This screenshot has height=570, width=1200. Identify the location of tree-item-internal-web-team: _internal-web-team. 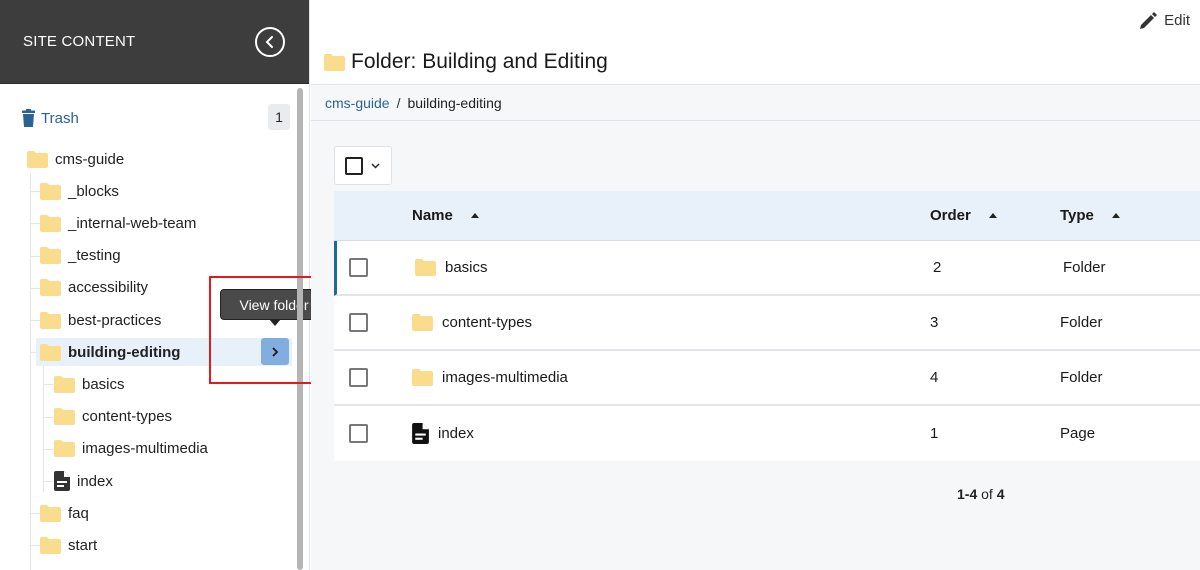
(118, 223).